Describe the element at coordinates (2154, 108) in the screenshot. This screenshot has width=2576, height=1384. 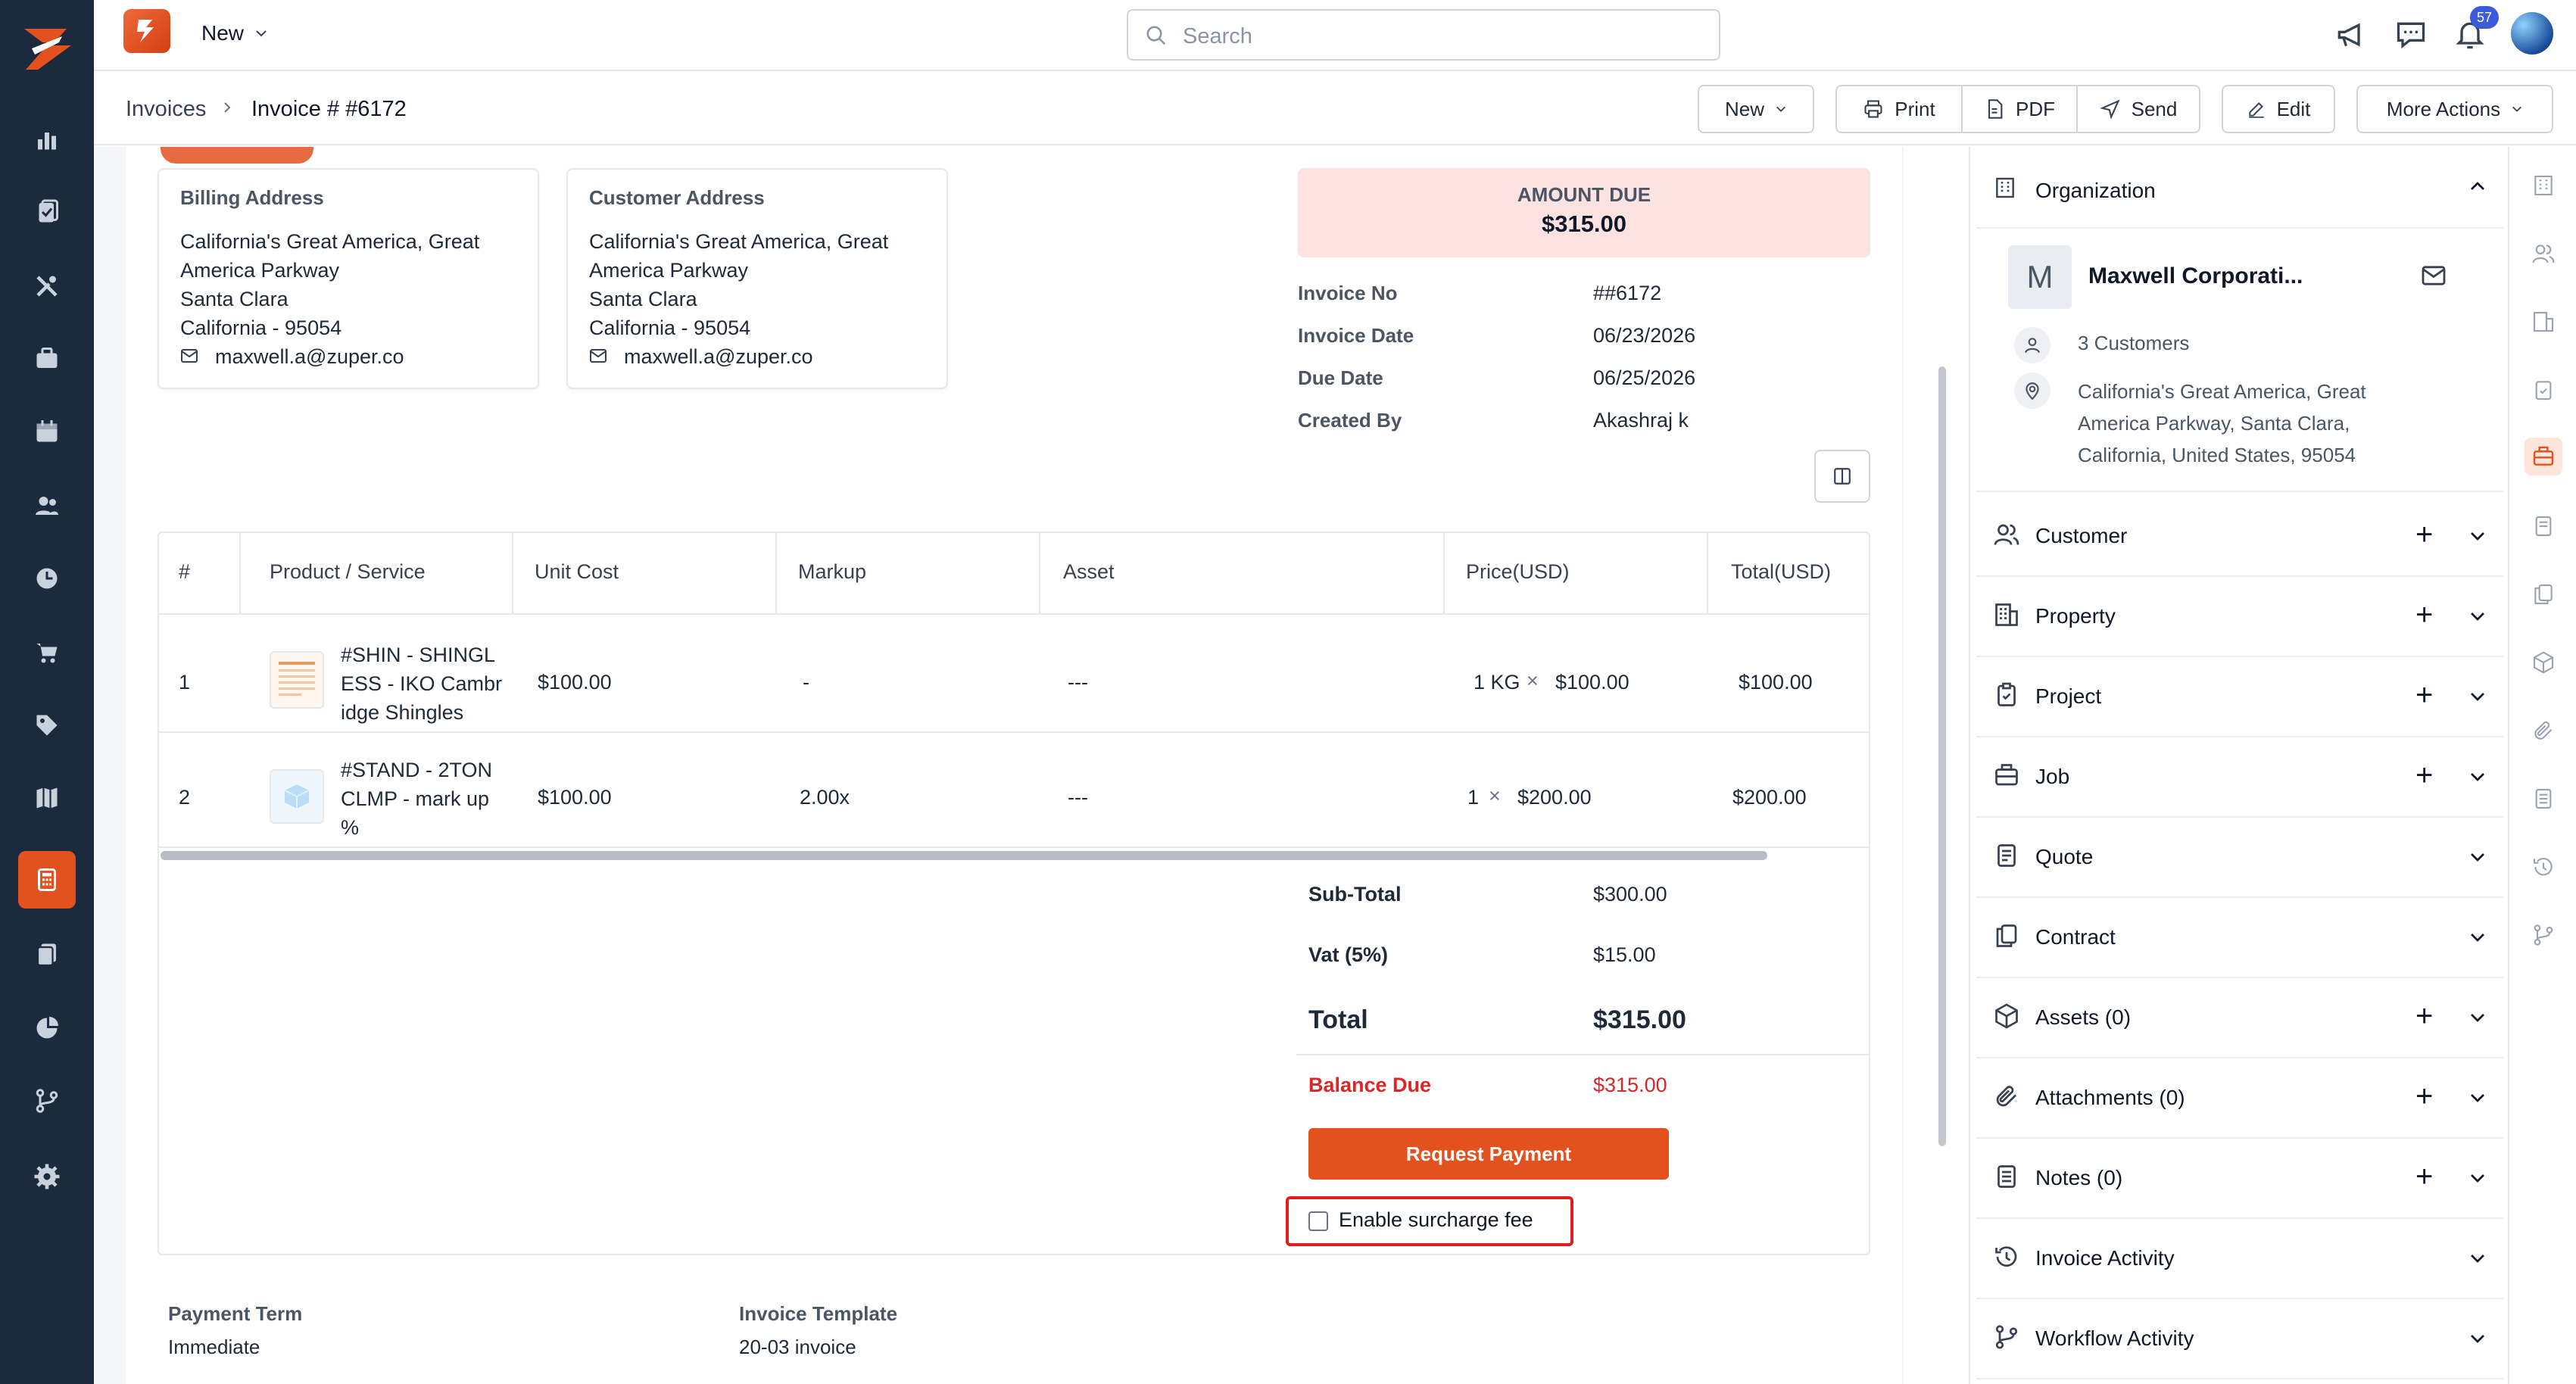
I see `send-label: Send` at that location.